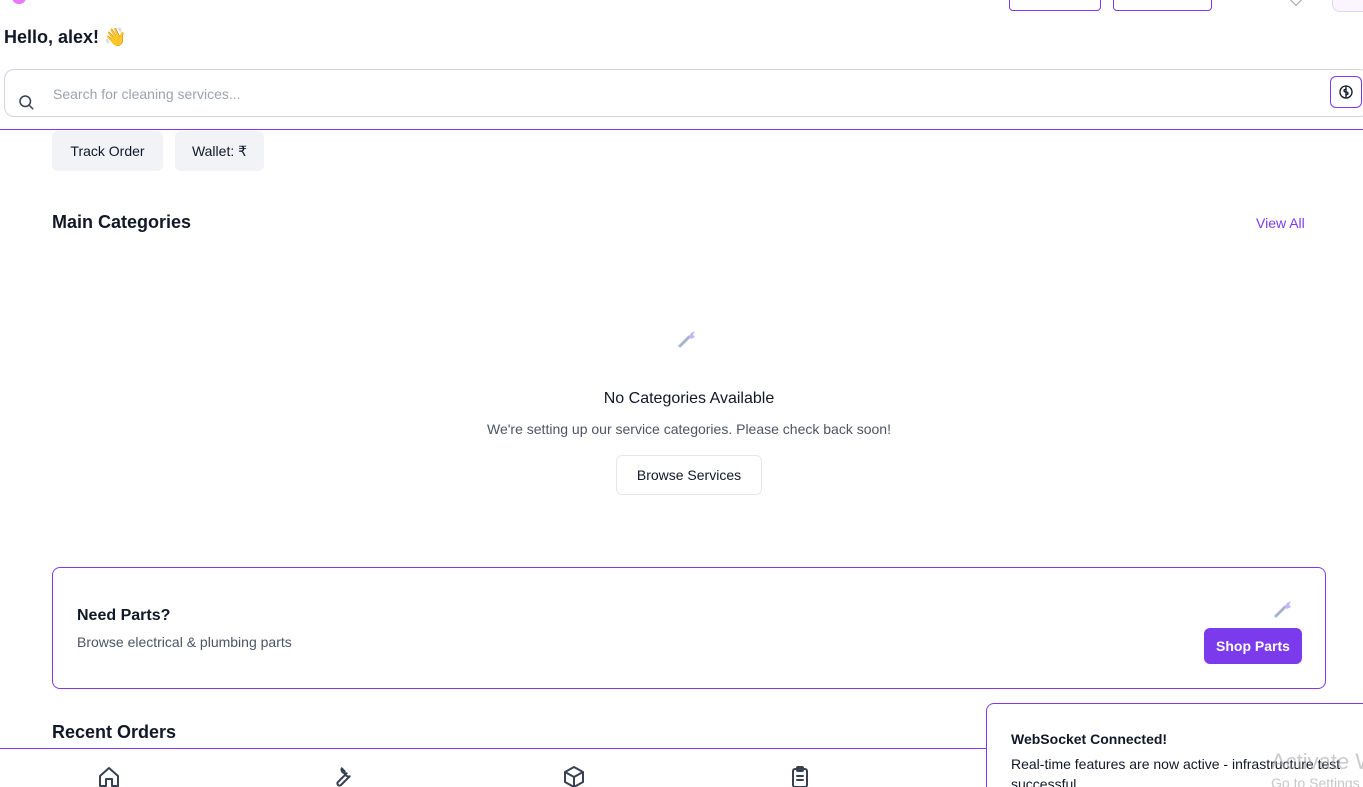 This screenshot has height=787, width=1363. What do you see at coordinates (109, 776) in the screenshot?
I see `home-icon` at bounding box center [109, 776].